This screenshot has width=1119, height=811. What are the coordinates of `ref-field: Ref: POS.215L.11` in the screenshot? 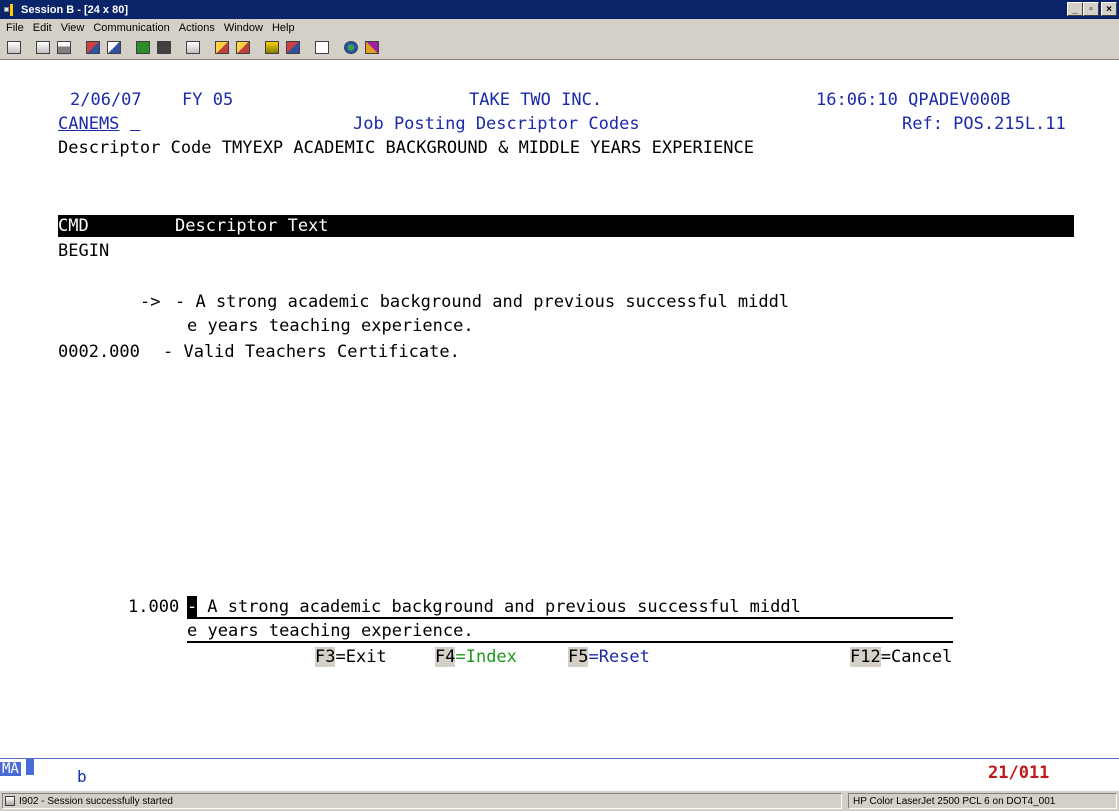 It's located at (984, 124).